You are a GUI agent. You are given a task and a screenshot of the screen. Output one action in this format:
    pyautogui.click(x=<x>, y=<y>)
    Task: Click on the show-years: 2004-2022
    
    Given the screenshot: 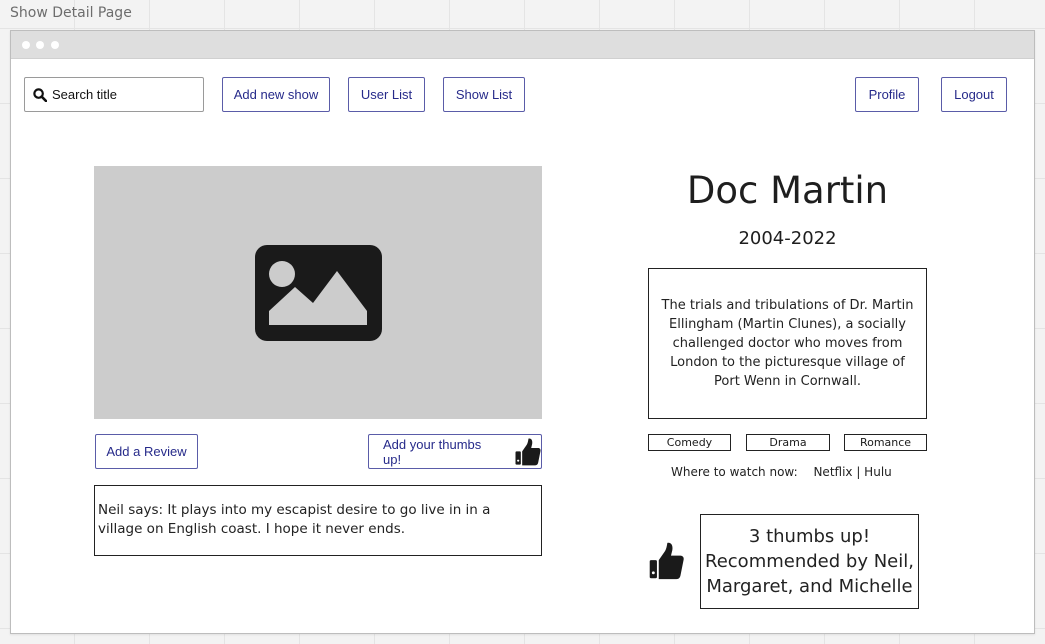 What is the action you would take?
    pyautogui.click(x=787, y=238)
    